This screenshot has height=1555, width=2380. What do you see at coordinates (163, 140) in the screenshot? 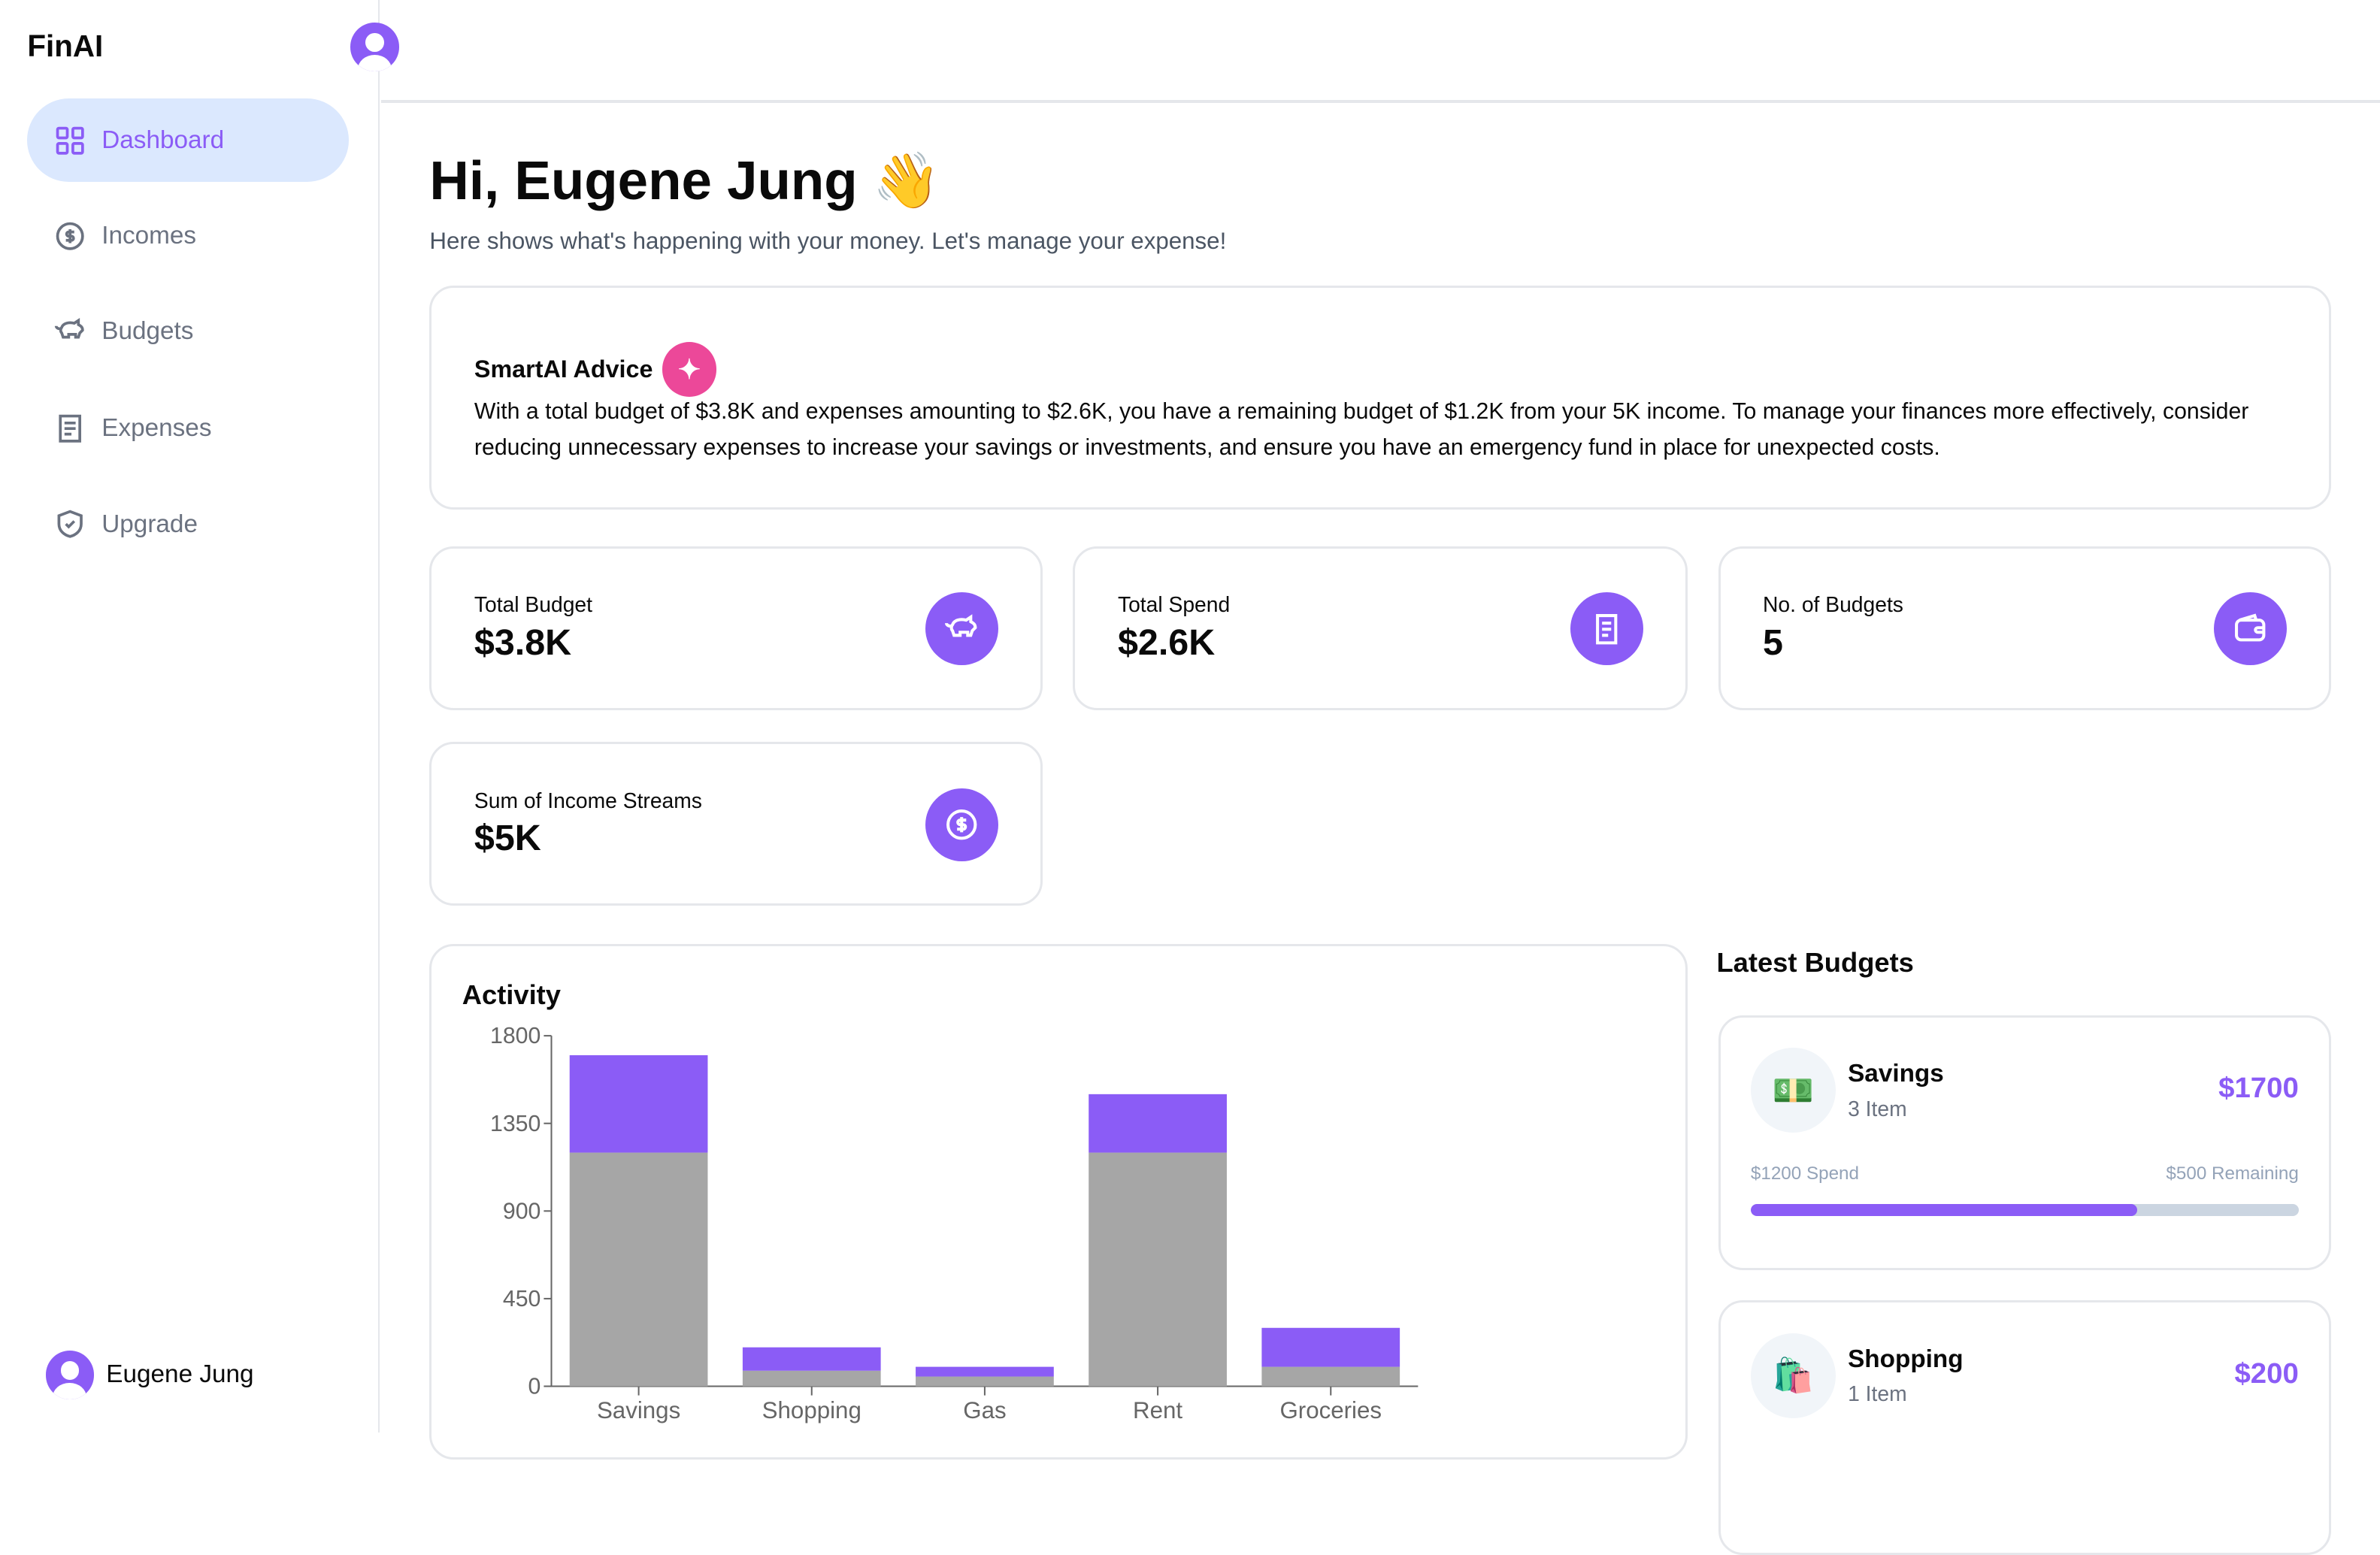
I see `sidebar-item-label: Dashboard` at bounding box center [163, 140].